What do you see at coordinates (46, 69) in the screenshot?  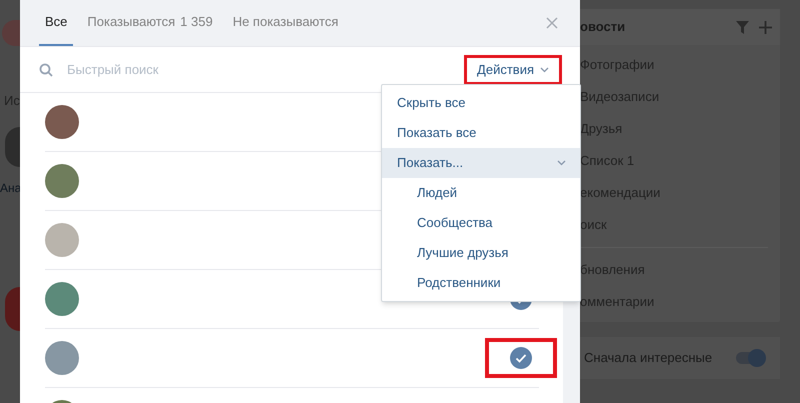 I see `search-icon` at bounding box center [46, 69].